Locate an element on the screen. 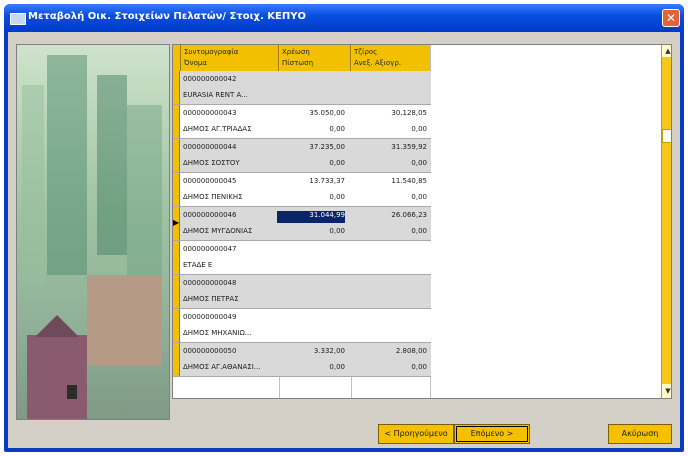  table-row: 000000000047 ΕΤΑΔΕ Ε is located at coordinates (302, 258).